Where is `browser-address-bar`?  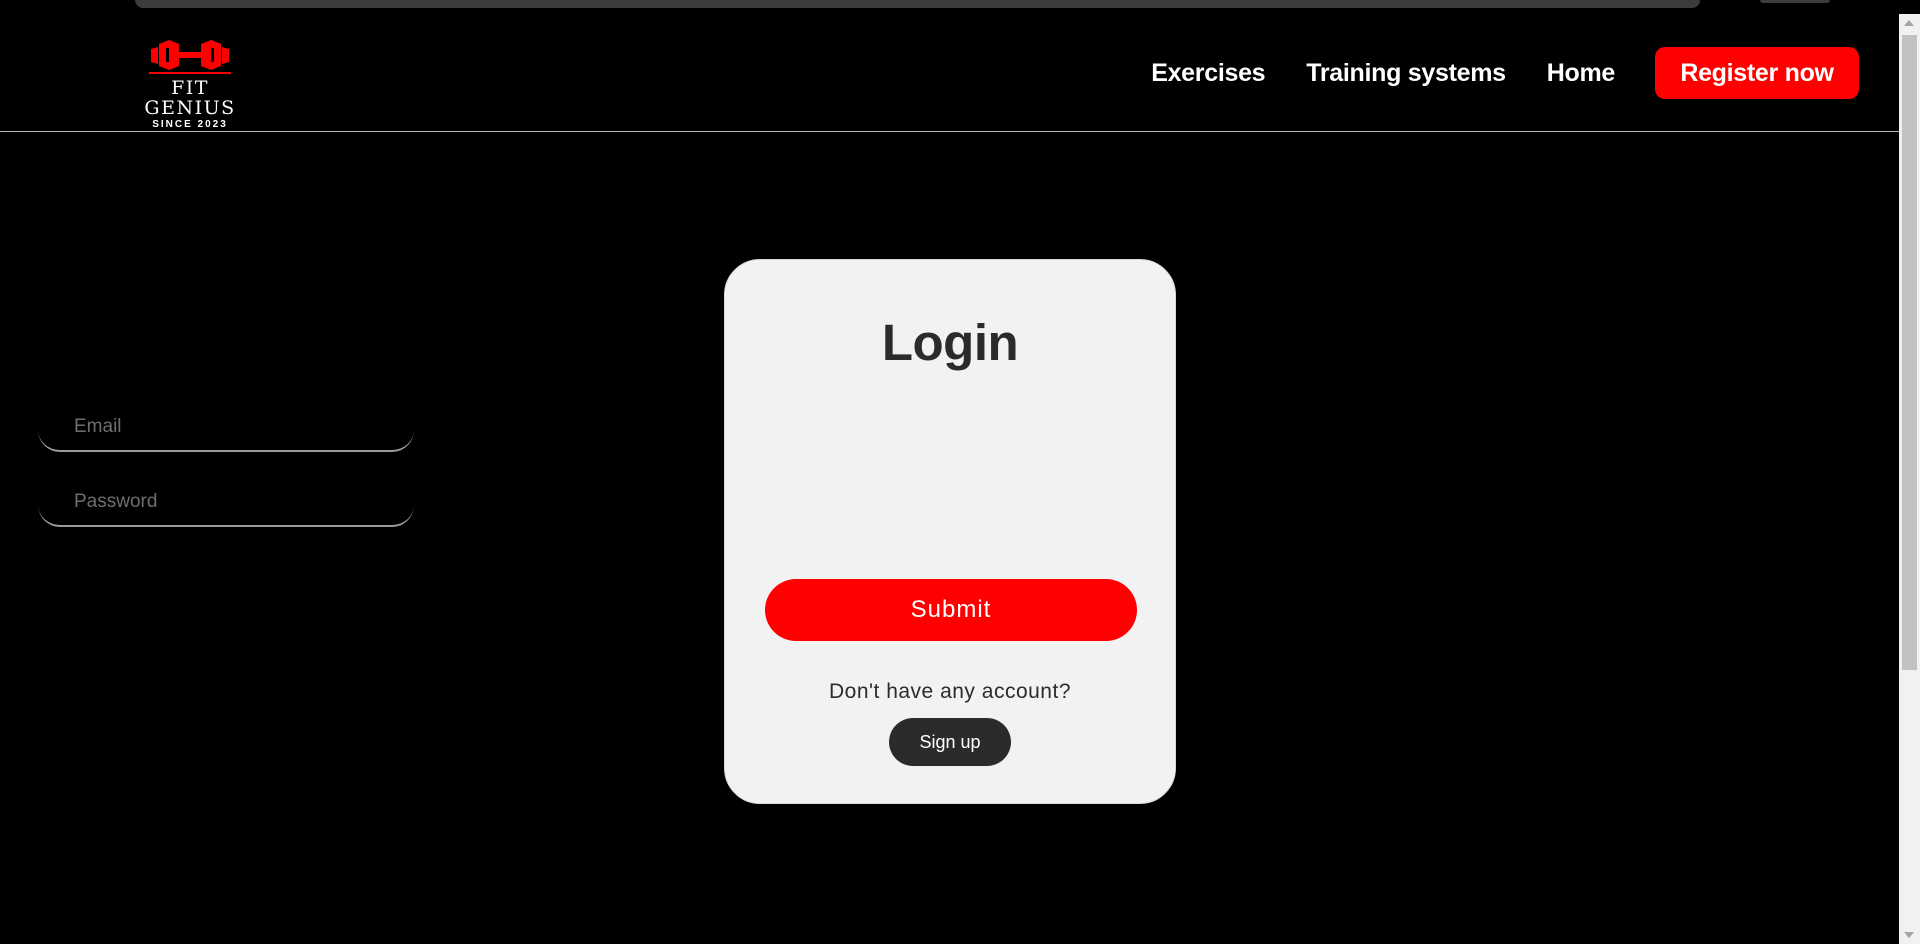
browser-address-bar is located at coordinates (917, 4).